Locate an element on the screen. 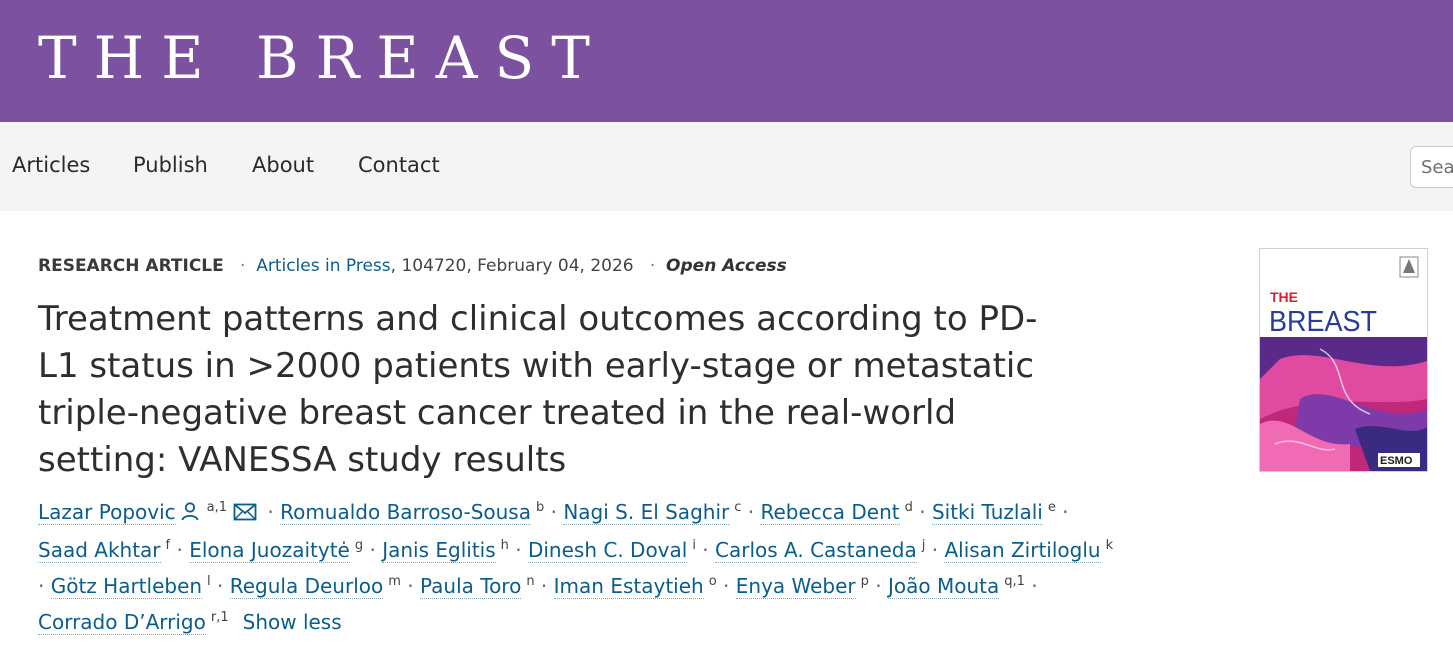  author-link: Romualdo Barroso-Sousa is located at coordinates (405, 512).